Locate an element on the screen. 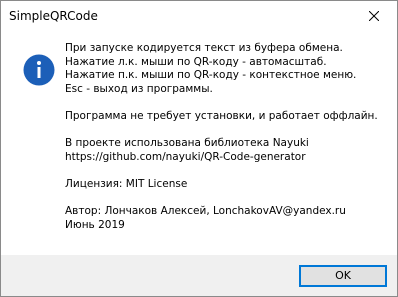 The image size is (398, 297). window-title: SimpleQRCode is located at coordinates (53, 16).